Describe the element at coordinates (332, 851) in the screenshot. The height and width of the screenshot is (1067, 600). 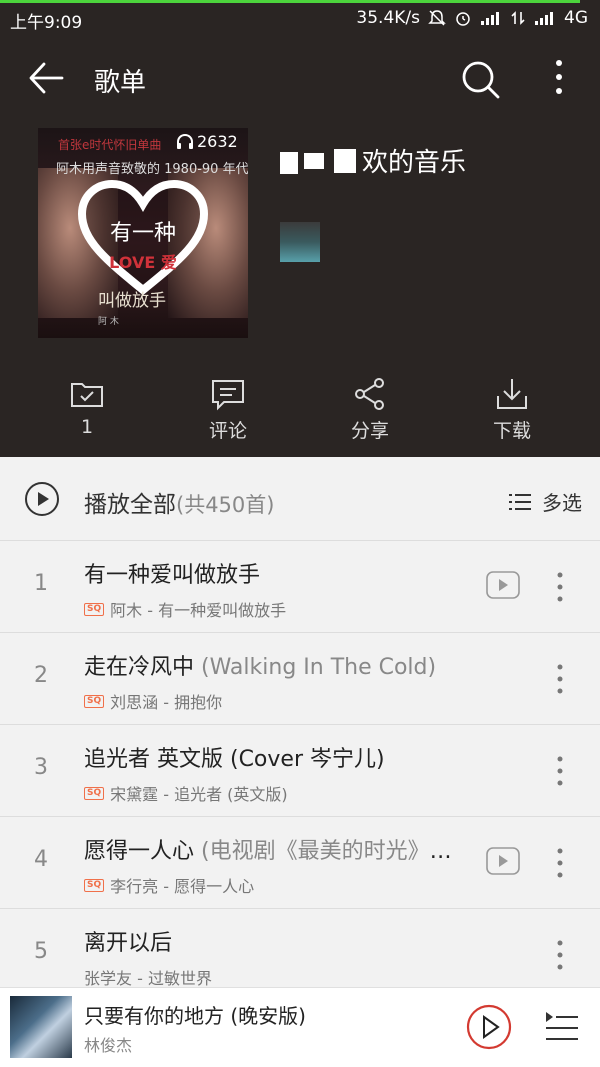
I see `song-title-extra: (电视剧《最美的时光》插曲)` at that location.